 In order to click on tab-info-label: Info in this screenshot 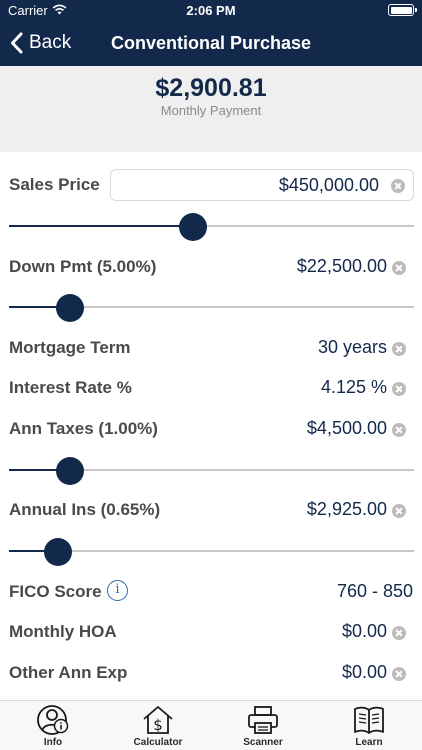, I will do `click(53, 742)`.